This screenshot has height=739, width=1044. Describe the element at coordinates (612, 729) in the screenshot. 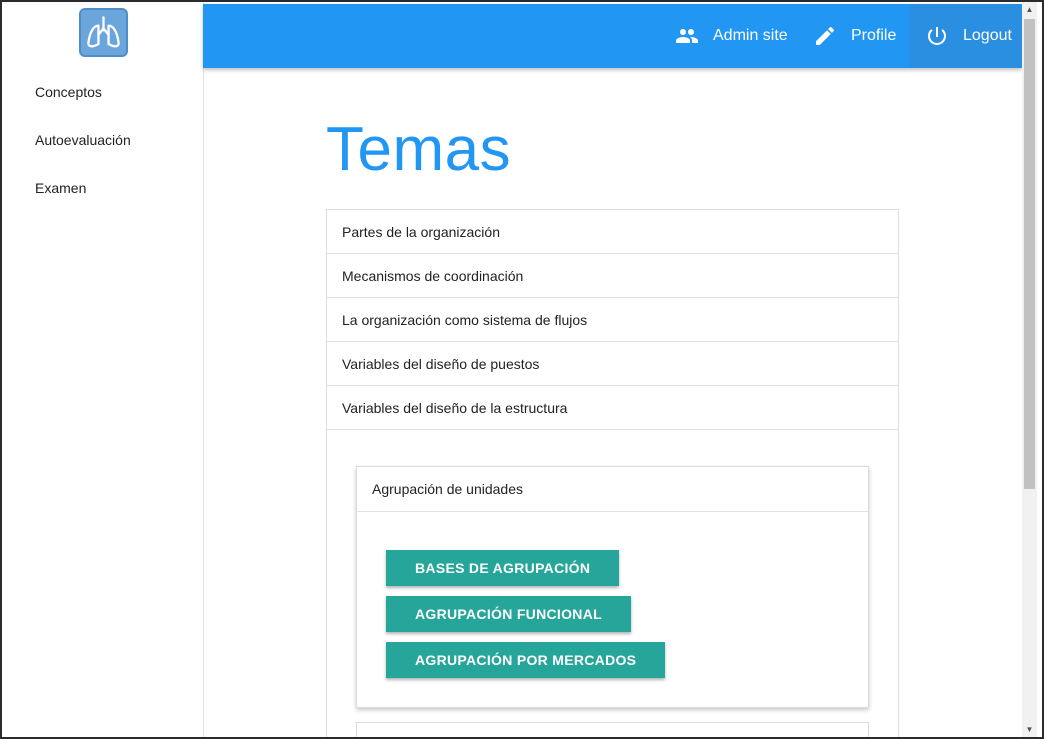

I see `next-subsection-card` at that location.